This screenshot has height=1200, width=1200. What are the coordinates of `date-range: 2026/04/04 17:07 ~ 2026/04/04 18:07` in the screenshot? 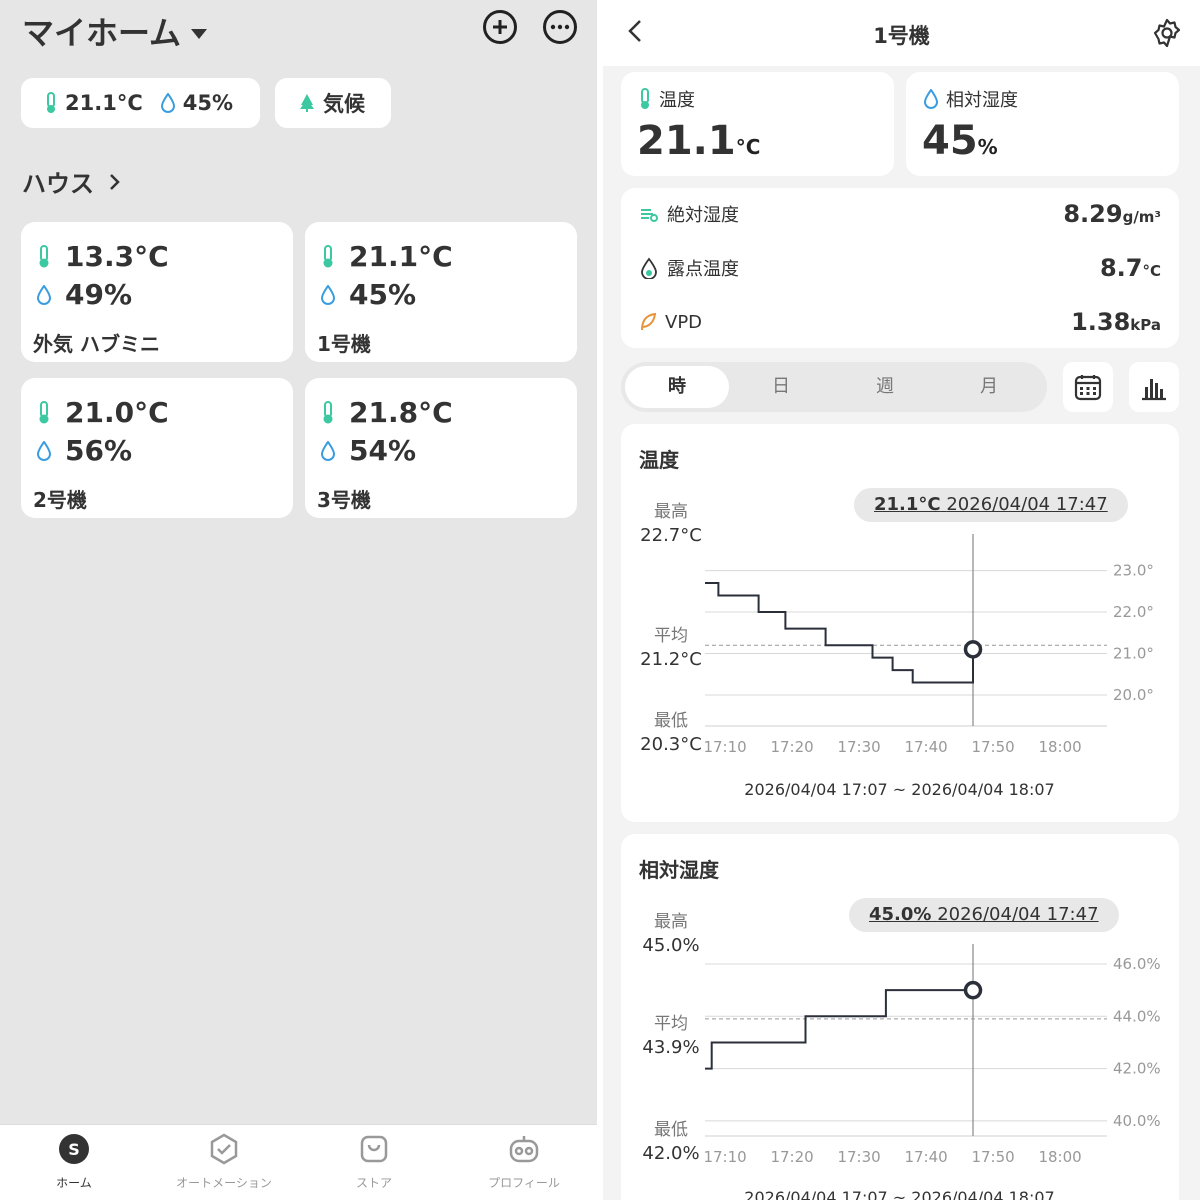 It's located at (899, 789).